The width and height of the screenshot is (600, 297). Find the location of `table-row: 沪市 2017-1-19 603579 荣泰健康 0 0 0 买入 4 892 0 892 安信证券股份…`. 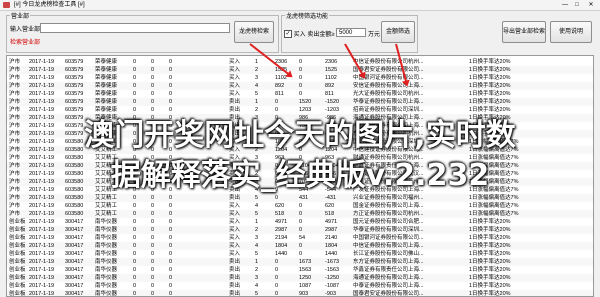

table-row: 沪市 2017-1-19 603579 荣泰健康 0 0 0 买入 4 892 0 892 安信证券股份… is located at coordinates (300, 86).